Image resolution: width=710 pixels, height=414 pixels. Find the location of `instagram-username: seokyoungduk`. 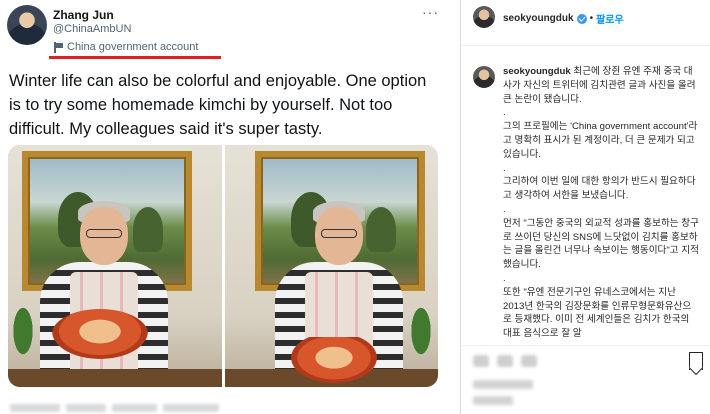

instagram-username: seokyoungduk is located at coordinates (538, 18).